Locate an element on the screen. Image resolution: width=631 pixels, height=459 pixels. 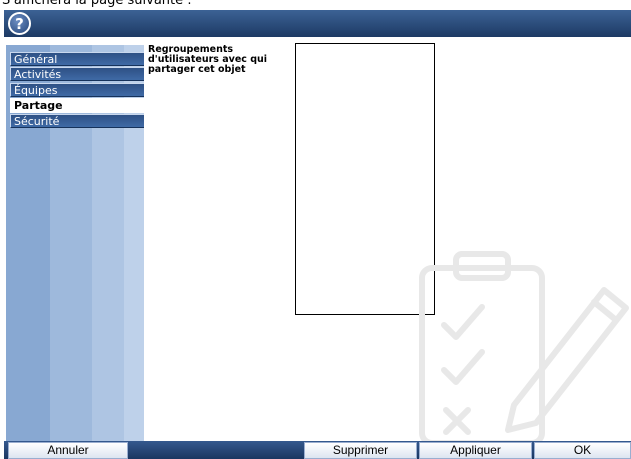
ok-button: OK is located at coordinates (582, 450).